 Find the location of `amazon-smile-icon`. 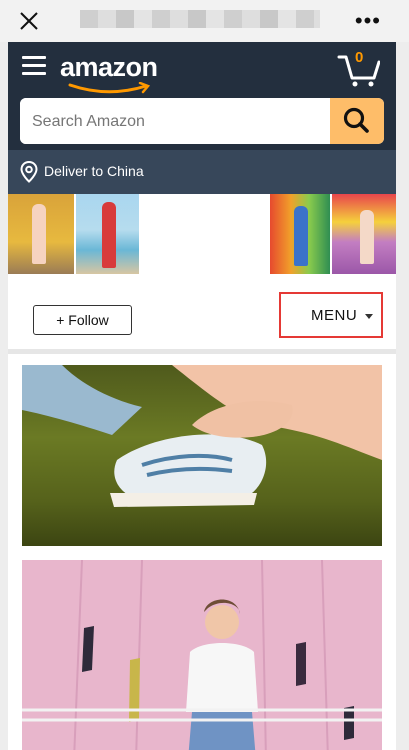

amazon-smile-icon is located at coordinates (109, 88).